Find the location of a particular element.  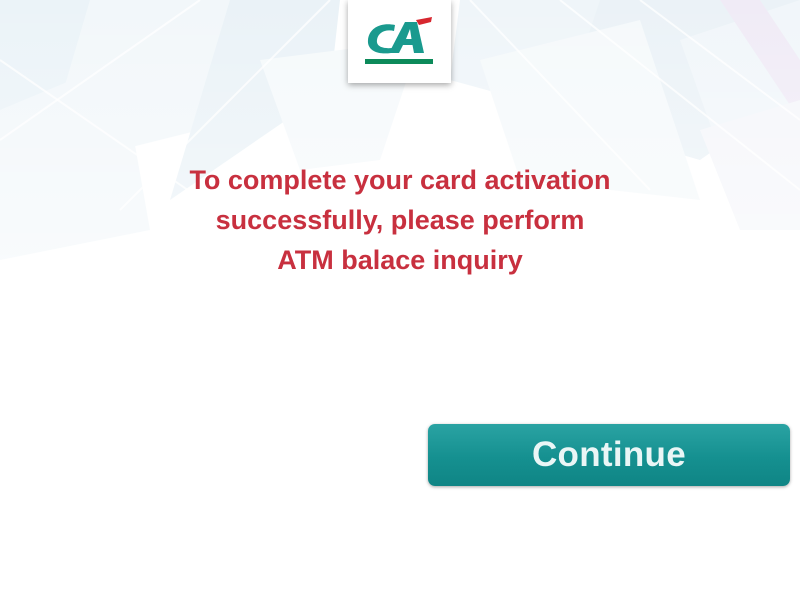

logo-card is located at coordinates (399, 41).